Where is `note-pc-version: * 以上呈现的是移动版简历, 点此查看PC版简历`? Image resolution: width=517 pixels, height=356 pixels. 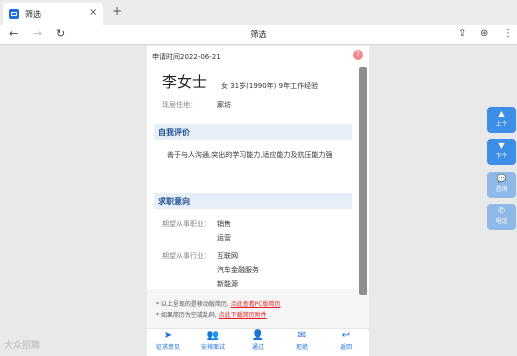 note-pc-version: * 以上呈现的是移动版简历, 点此查看PC版简历 is located at coordinates (218, 303).